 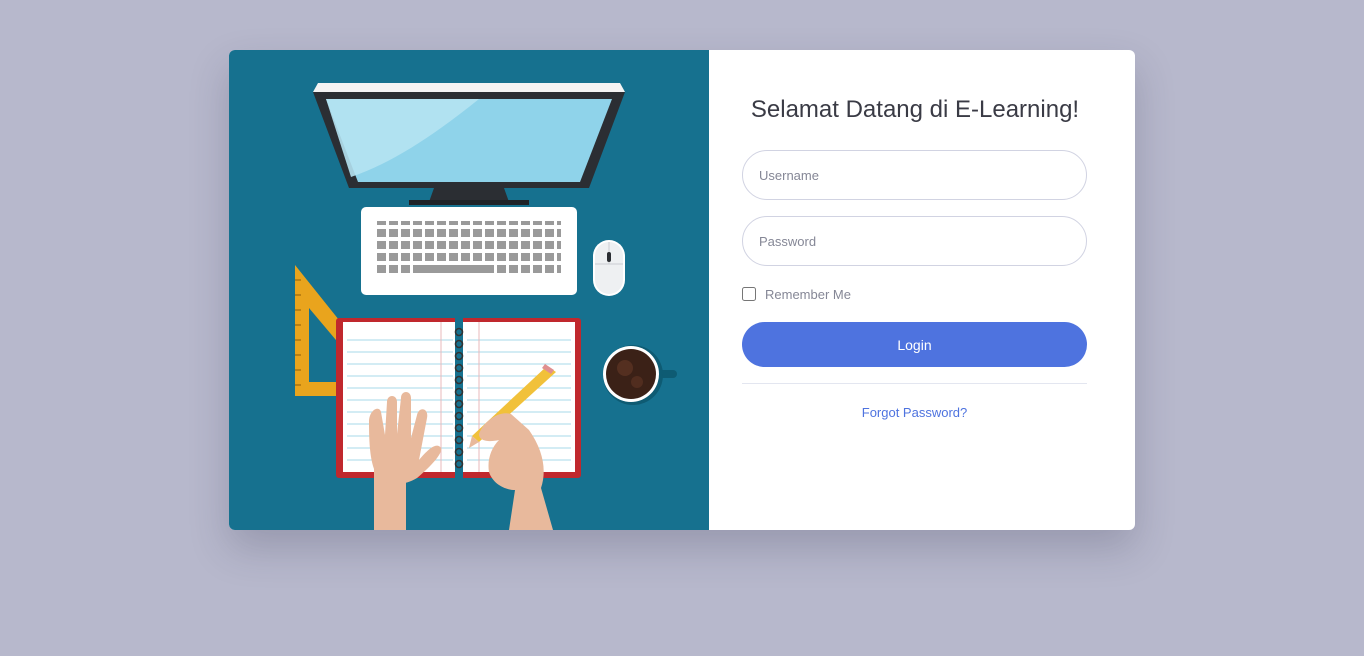 I want to click on password-input, so click(x=914, y=241).